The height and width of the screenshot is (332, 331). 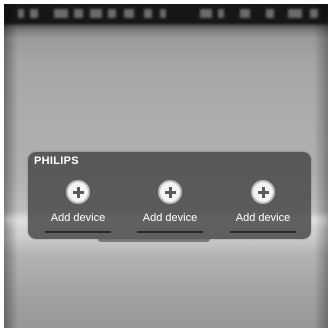 I want to click on brand-label: PHILIPS, so click(x=56, y=161).